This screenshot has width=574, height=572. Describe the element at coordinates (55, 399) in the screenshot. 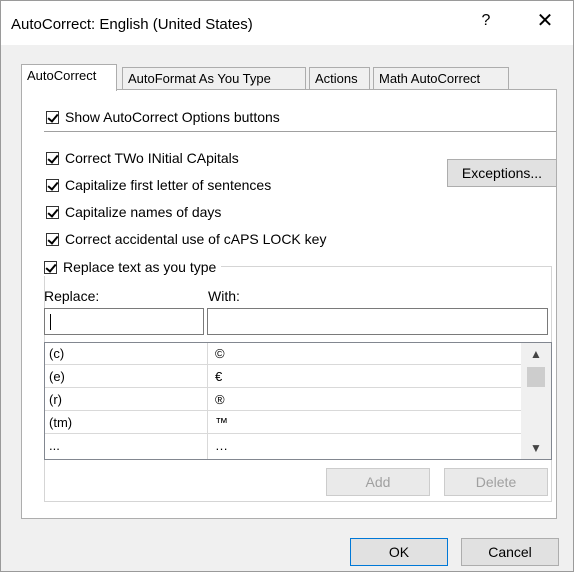

I see `entry-replace-text: (r)` at that location.